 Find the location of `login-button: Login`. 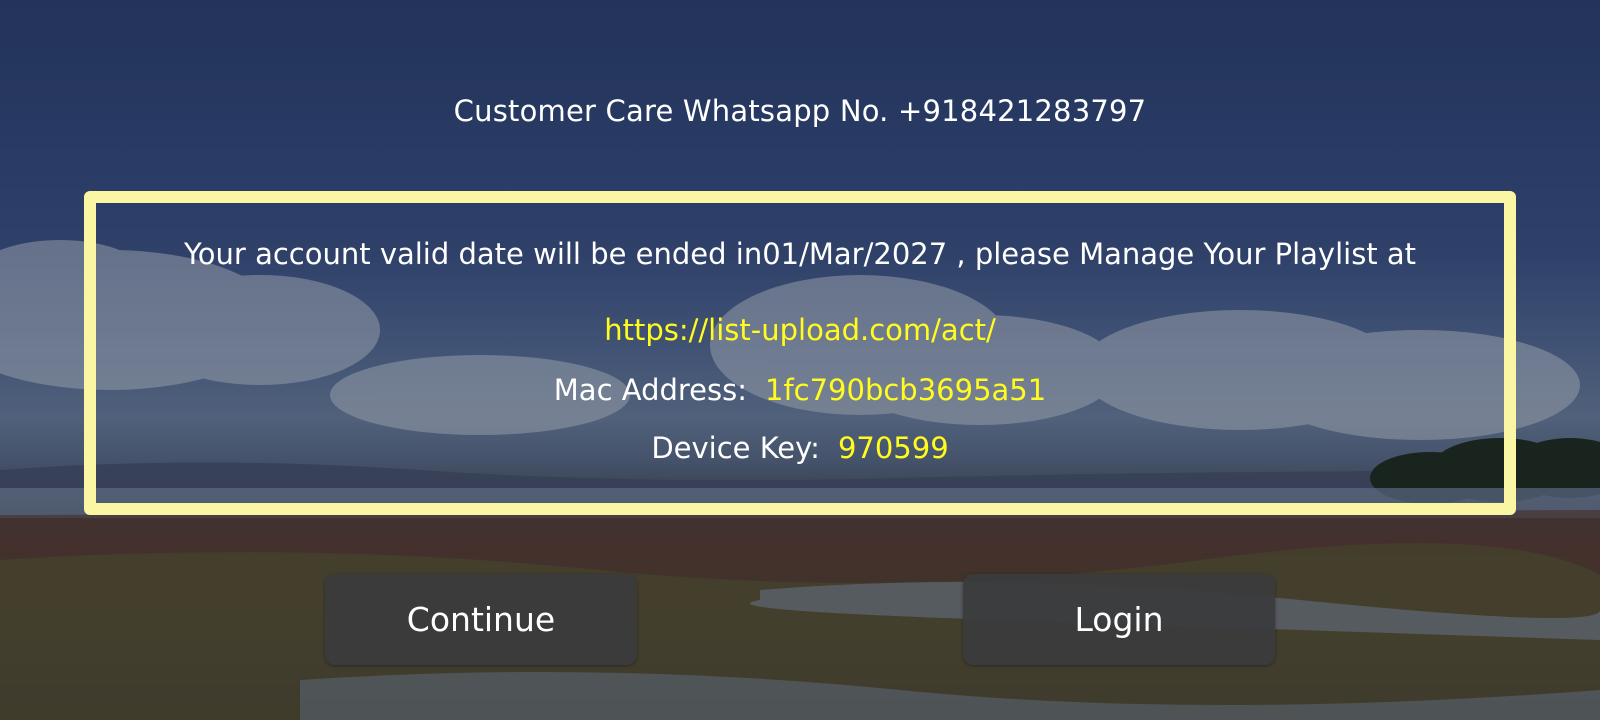

login-button: Login is located at coordinates (1119, 619).